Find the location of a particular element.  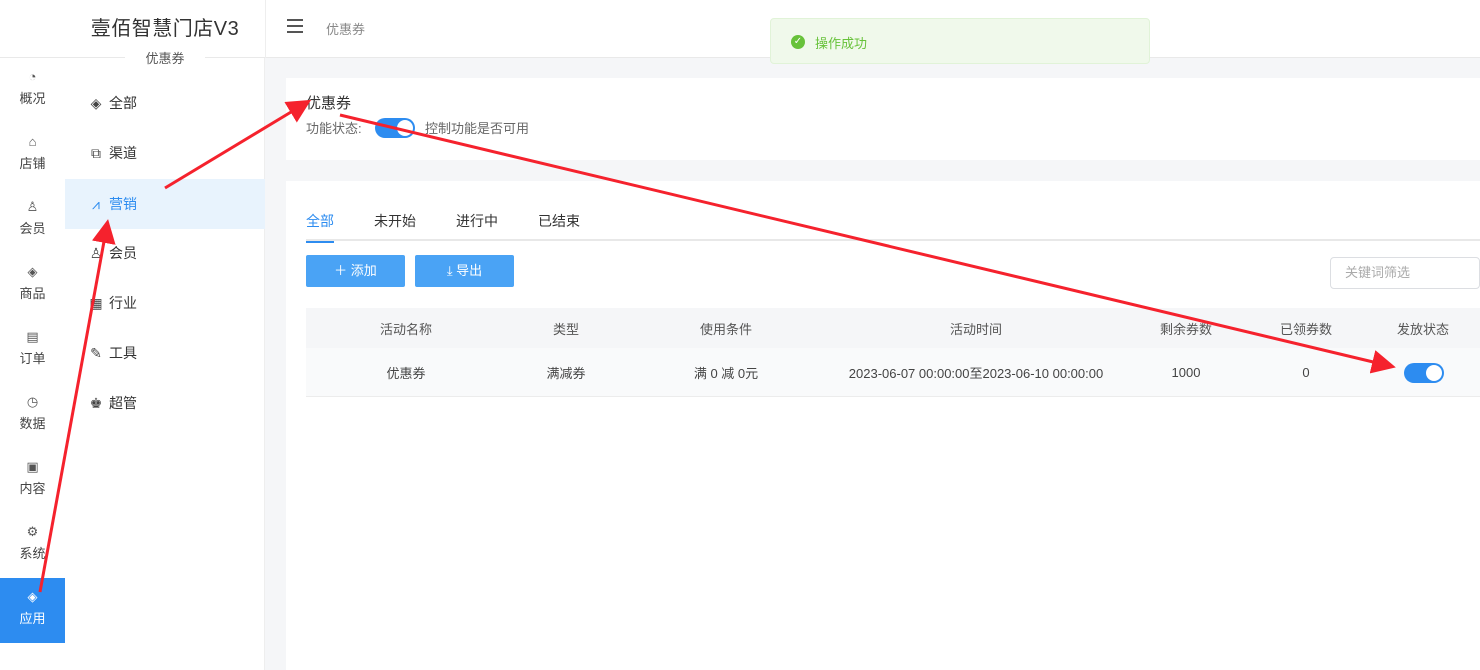

column-header: 剩余券数 is located at coordinates (1185, 329).